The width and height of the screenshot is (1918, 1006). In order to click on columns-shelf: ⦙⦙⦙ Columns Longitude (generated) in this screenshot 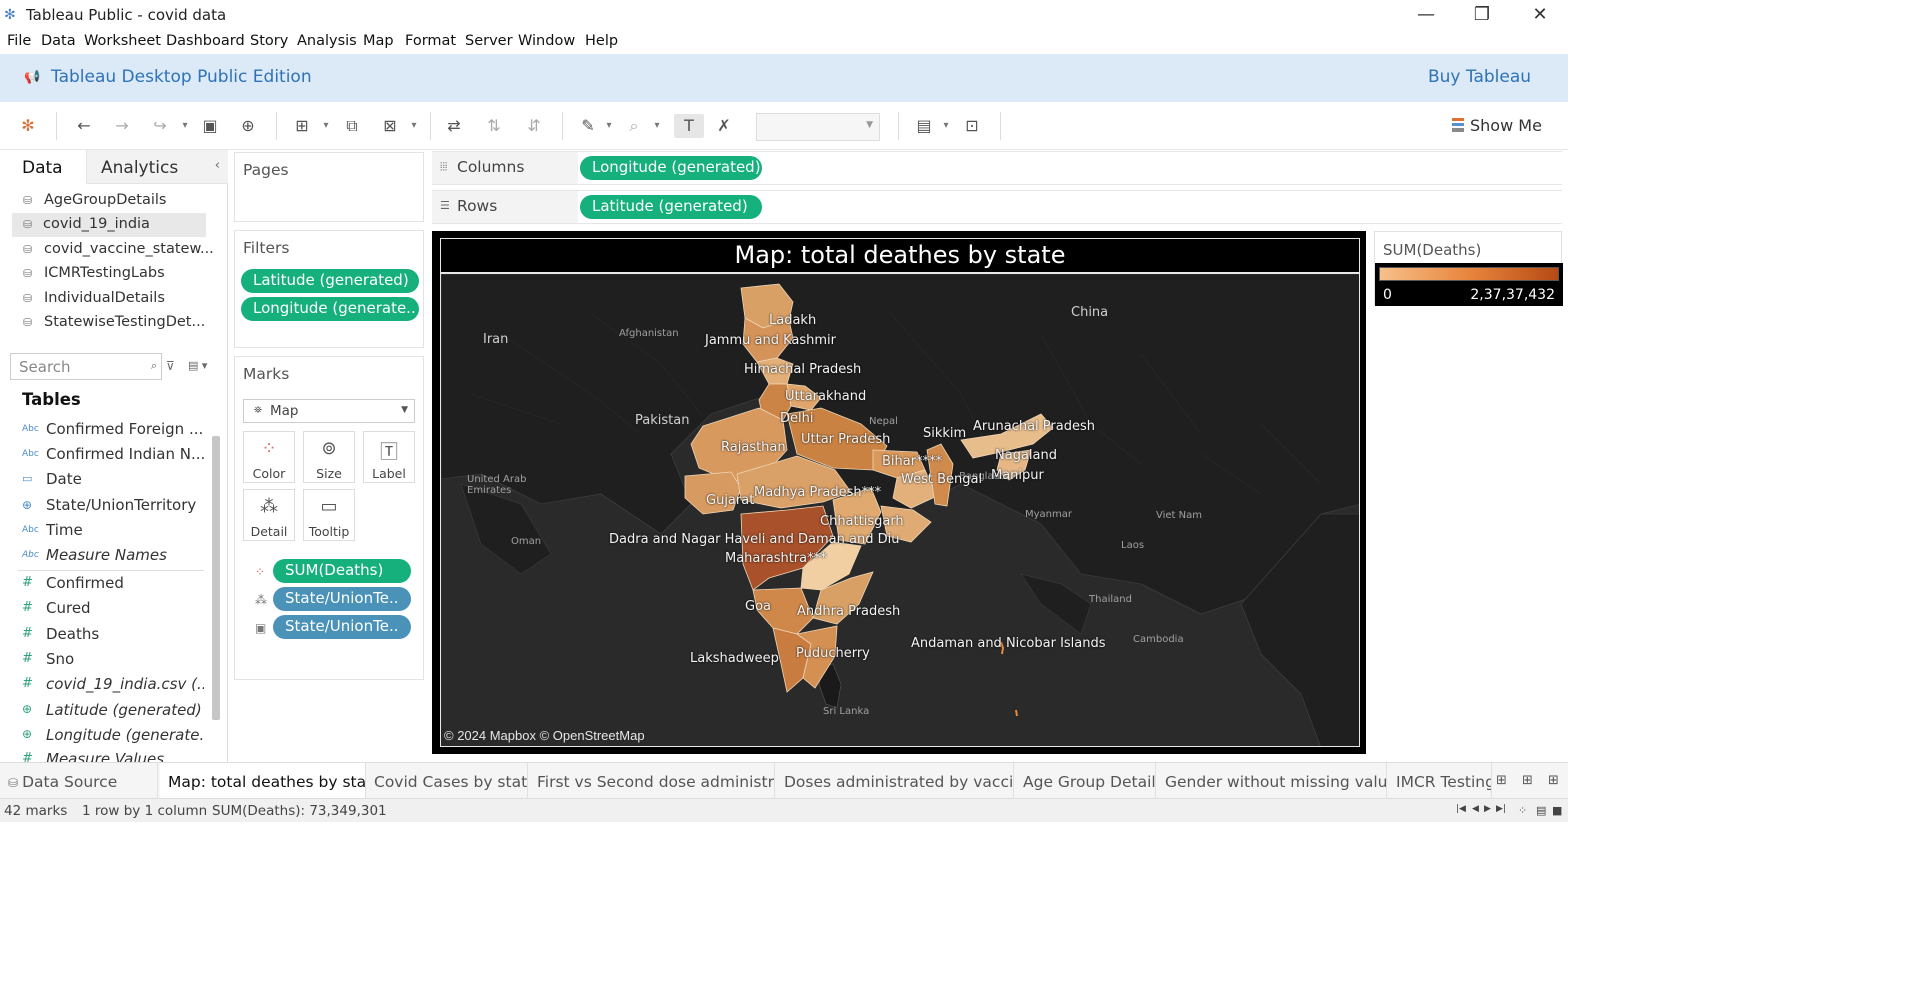, I will do `click(997, 168)`.